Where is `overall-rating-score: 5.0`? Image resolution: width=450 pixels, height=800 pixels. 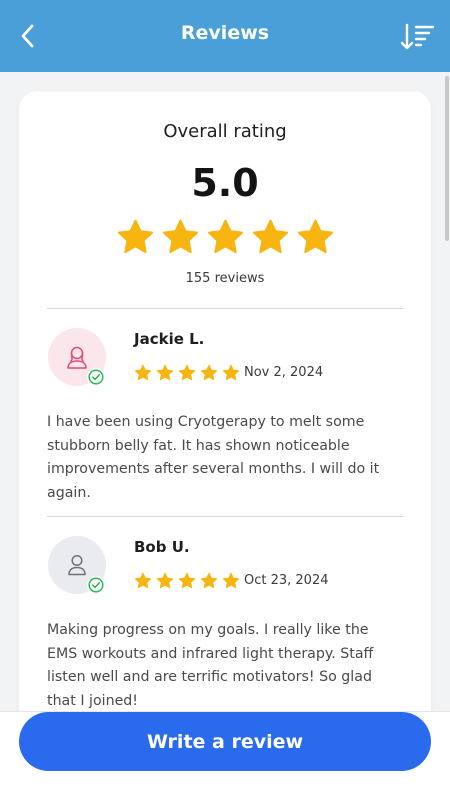 overall-rating-score: 5.0 is located at coordinates (225, 183).